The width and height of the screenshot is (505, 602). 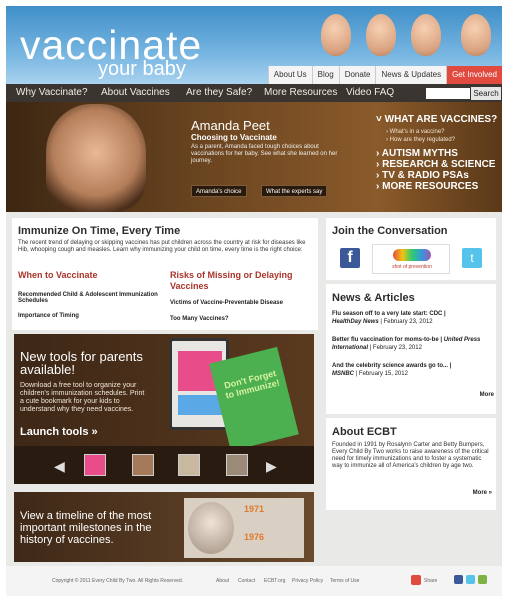 What do you see at coordinates (135, 92) in the screenshot?
I see `nav-about-vaccines: About Vaccines` at bounding box center [135, 92].